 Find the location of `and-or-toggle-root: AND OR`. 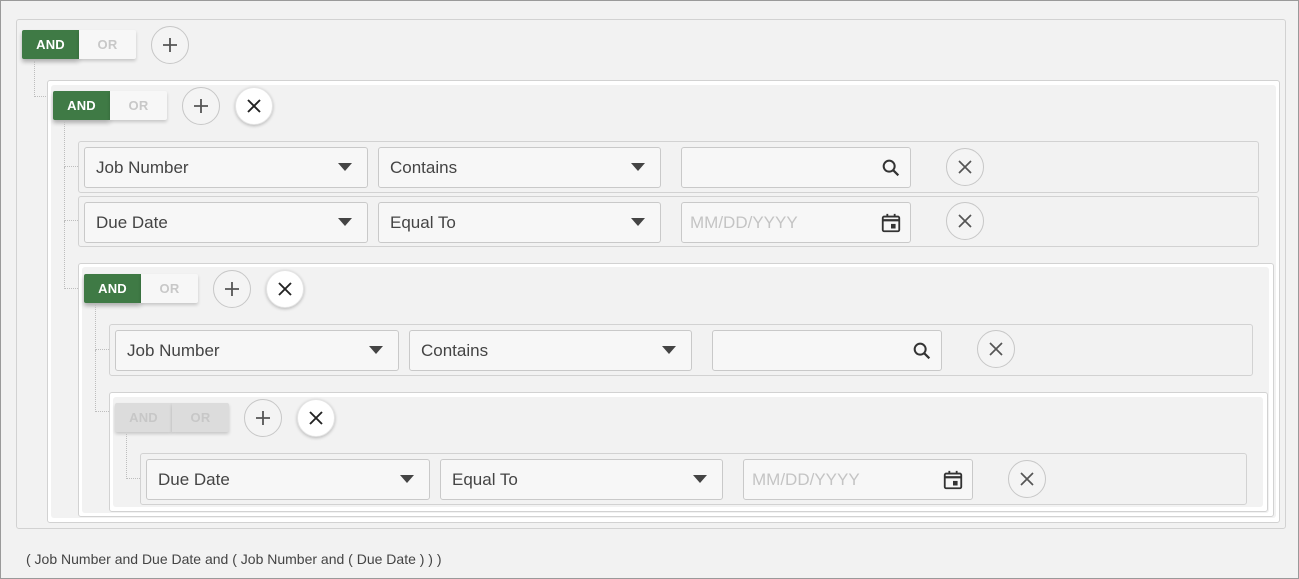

and-or-toggle-root: AND OR is located at coordinates (79, 44).